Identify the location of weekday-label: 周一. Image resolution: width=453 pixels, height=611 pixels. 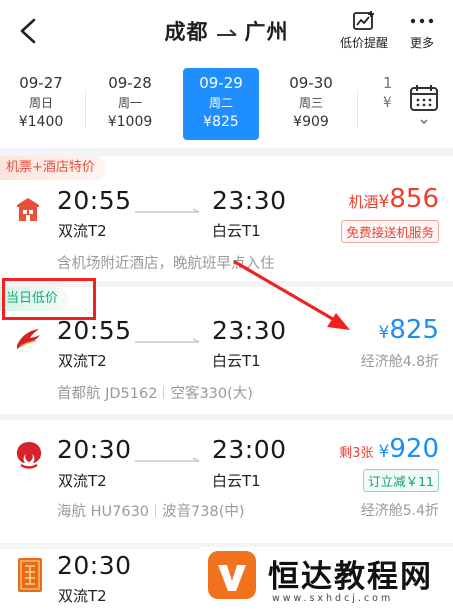
(129, 103).